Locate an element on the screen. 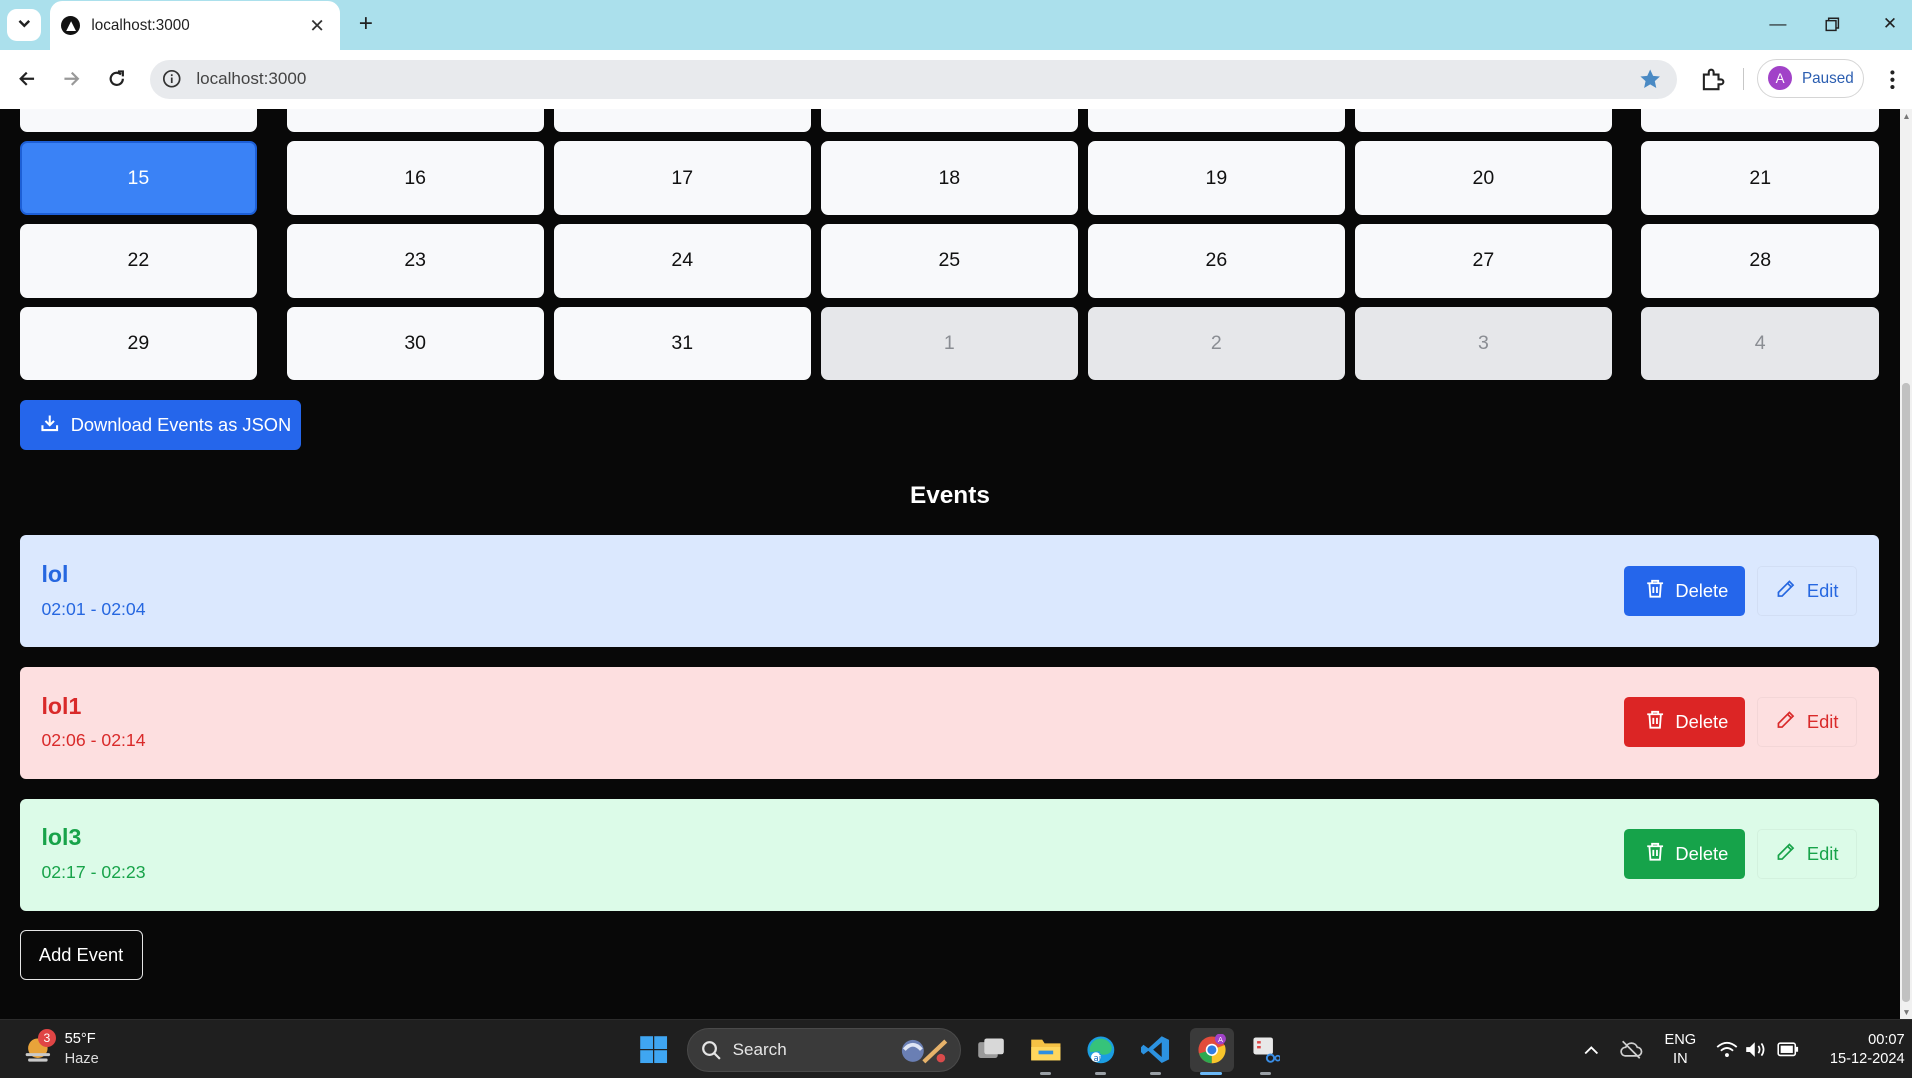  restore-icon is located at coordinates (1832, 24).